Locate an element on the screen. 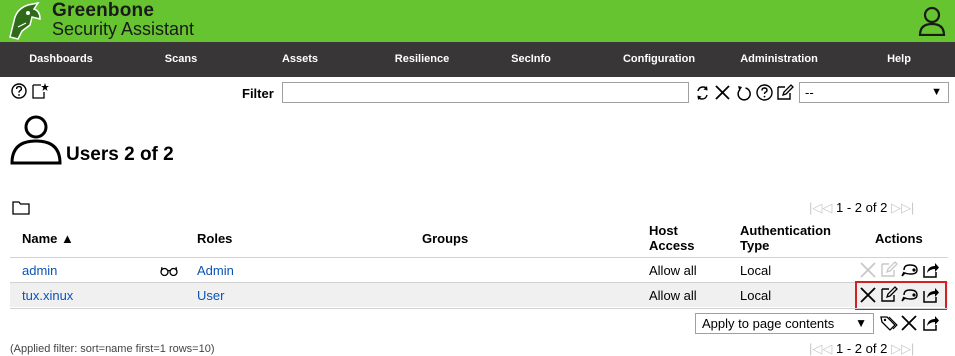 This screenshot has width=955, height=356. row-tux-name: tux.xinux is located at coordinates (47, 295).